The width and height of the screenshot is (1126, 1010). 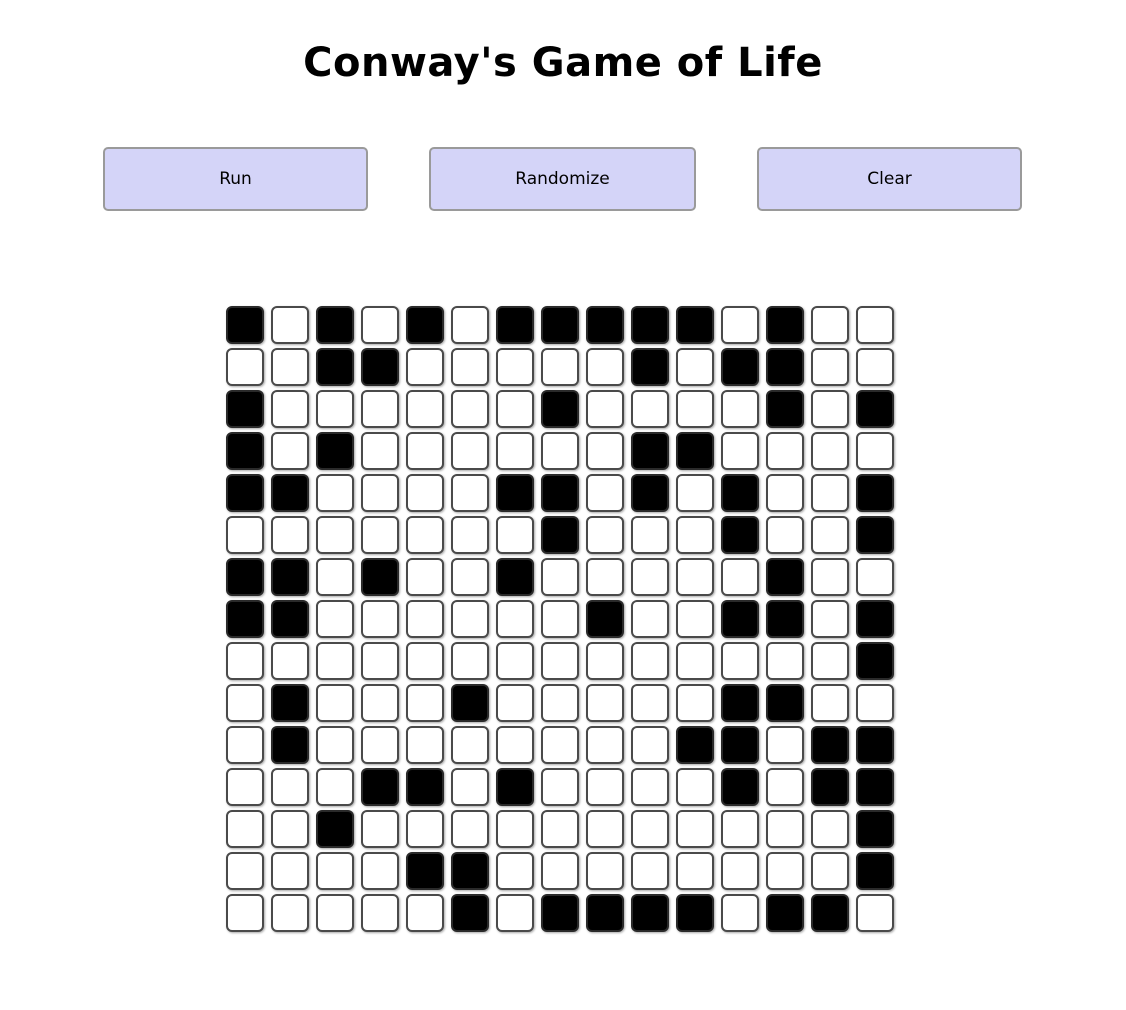 What do you see at coordinates (889, 179) in the screenshot?
I see `clear-button: Clear` at bounding box center [889, 179].